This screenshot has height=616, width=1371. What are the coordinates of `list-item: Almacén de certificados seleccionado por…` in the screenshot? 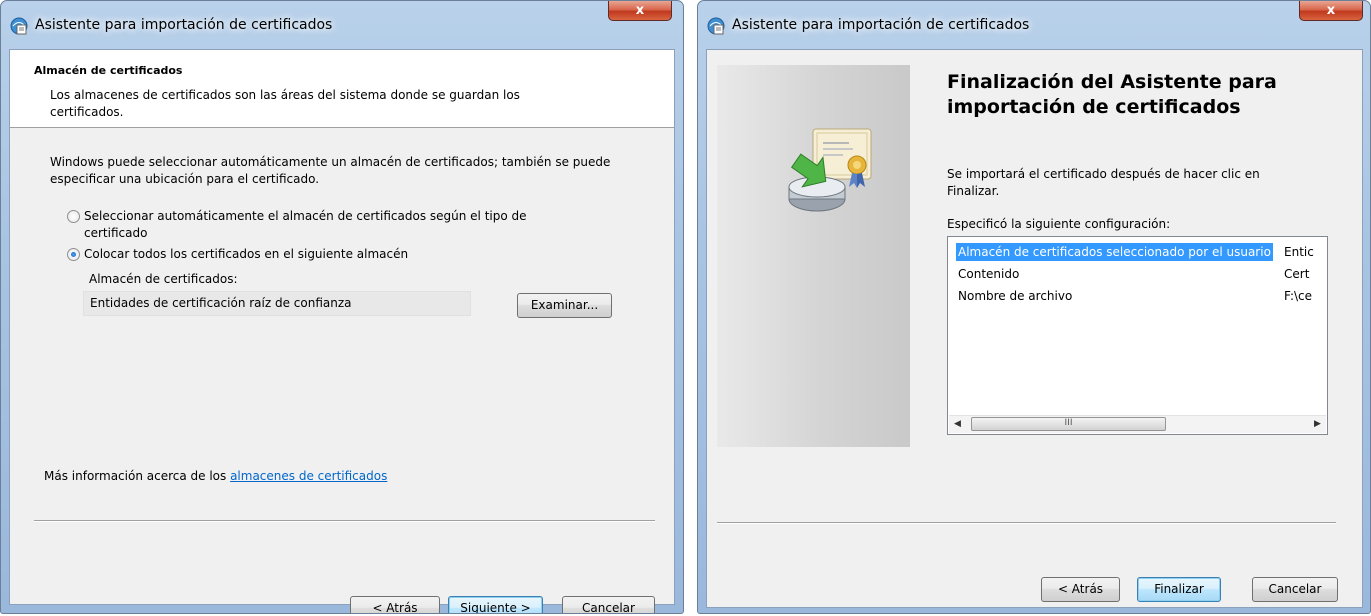 It's located at (1137, 253).